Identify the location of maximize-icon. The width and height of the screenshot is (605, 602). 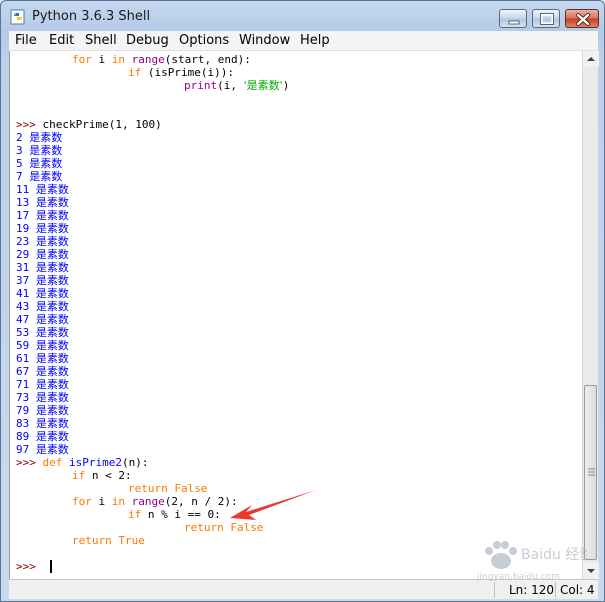
(547, 19).